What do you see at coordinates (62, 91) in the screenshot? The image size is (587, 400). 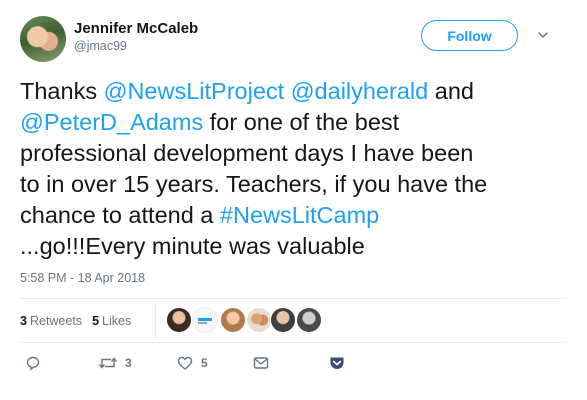 I see `tweet-text-segment: Thanks` at bounding box center [62, 91].